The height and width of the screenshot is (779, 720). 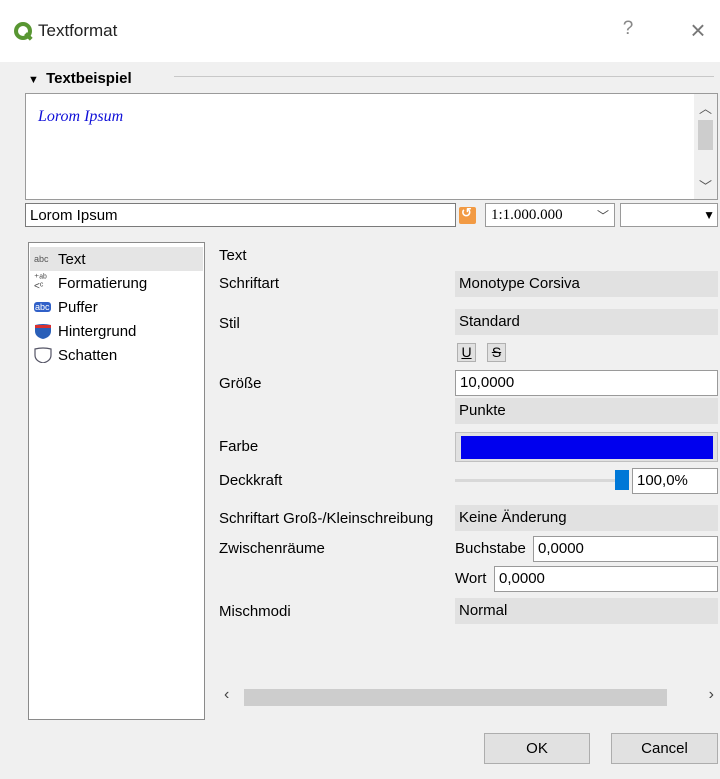 I want to click on sample-section-header: ▼ Textbeispiel, so click(x=80, y=78).